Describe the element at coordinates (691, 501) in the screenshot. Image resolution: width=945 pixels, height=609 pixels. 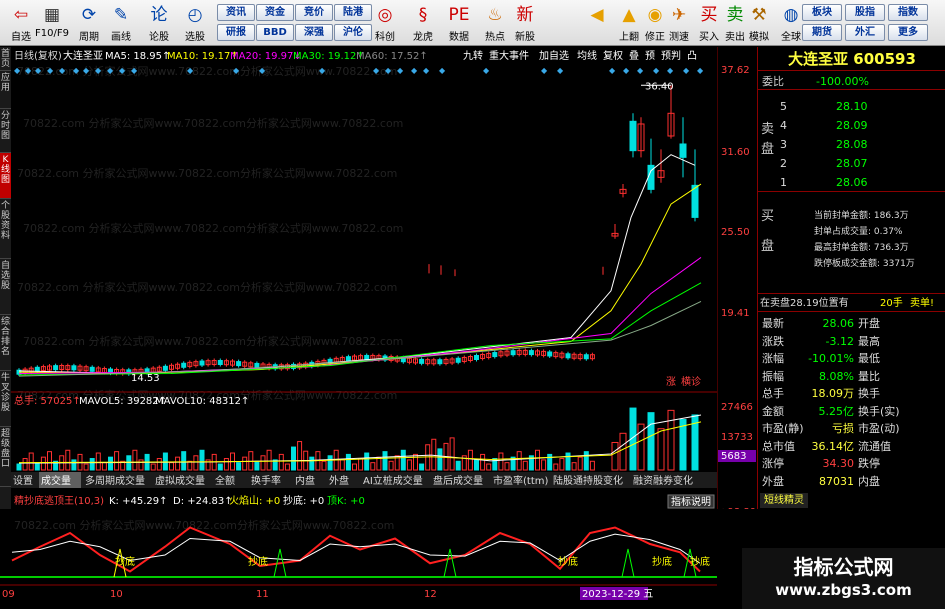
I see `indicator-help-label: 指标说明` at that location.